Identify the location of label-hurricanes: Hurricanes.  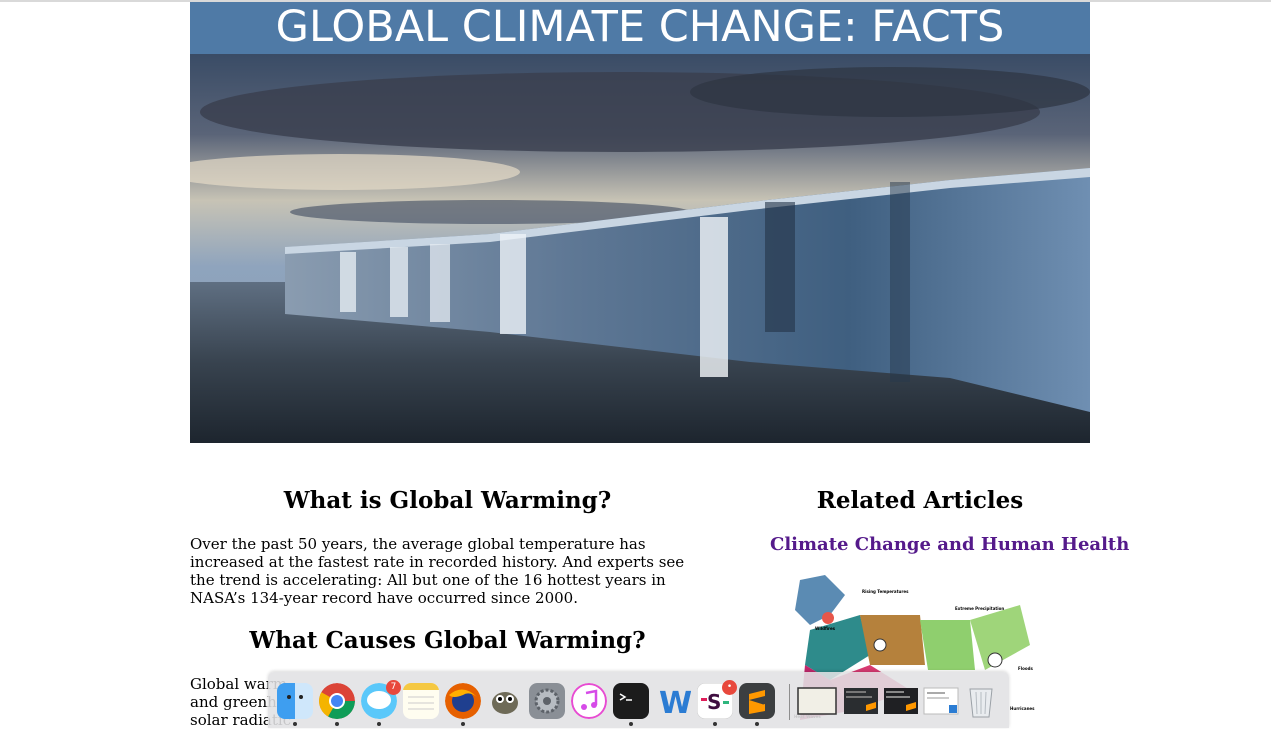
(1022, 708).